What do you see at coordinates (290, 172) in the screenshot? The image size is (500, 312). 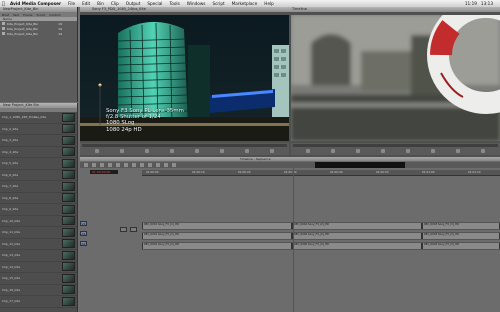 I see `ruler-tick: 01:00:30` at bounding box center [290, 172].